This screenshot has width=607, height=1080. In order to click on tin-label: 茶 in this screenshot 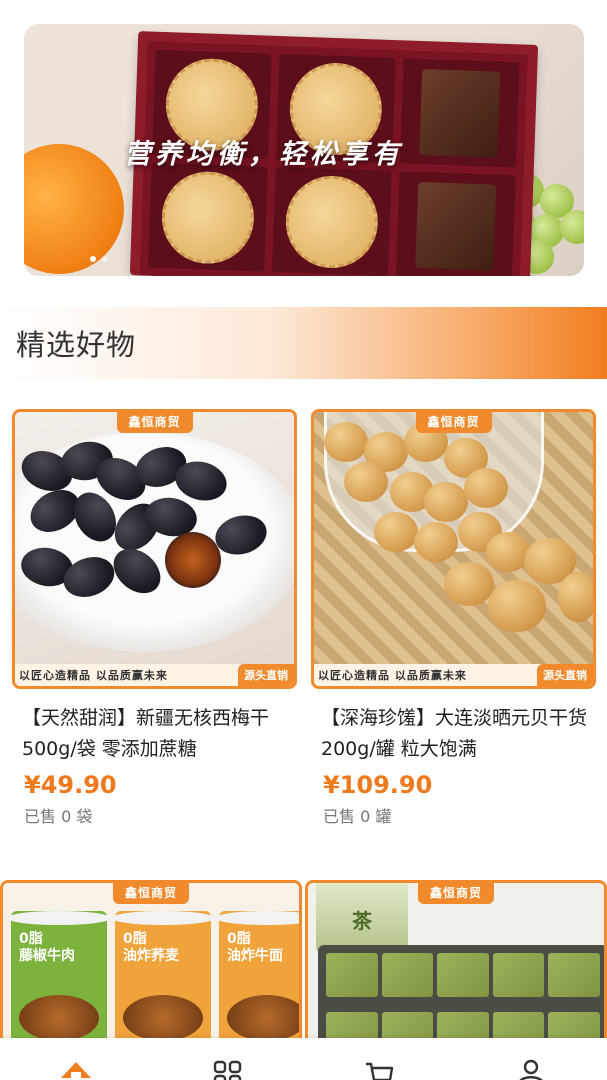, I will do `click(362, 921)`.